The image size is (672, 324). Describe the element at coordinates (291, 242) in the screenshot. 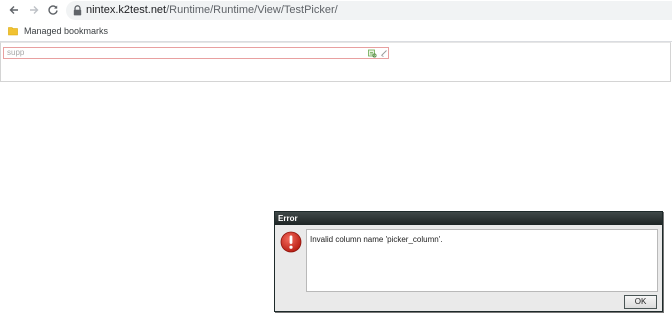

I see `error-icon` at that location.